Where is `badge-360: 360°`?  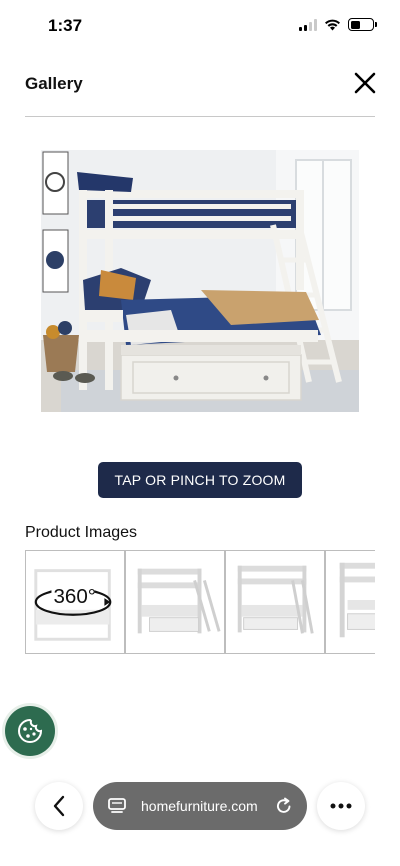
badge-360: 360° is located at coordinates (74, 596).